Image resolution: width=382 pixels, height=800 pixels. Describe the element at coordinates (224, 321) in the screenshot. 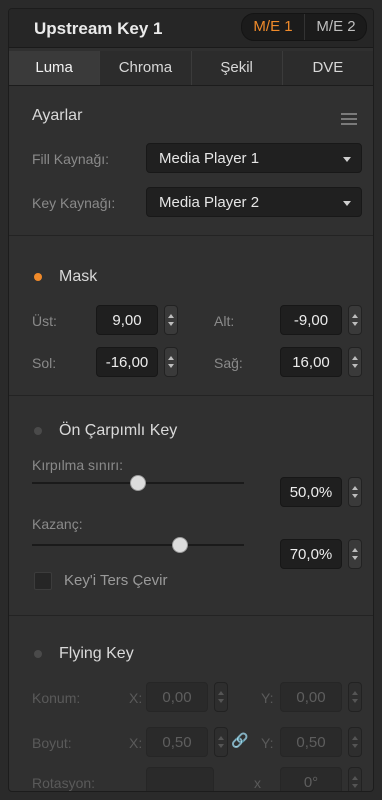

I see `mask-bottom-label: Alt:` at that location.